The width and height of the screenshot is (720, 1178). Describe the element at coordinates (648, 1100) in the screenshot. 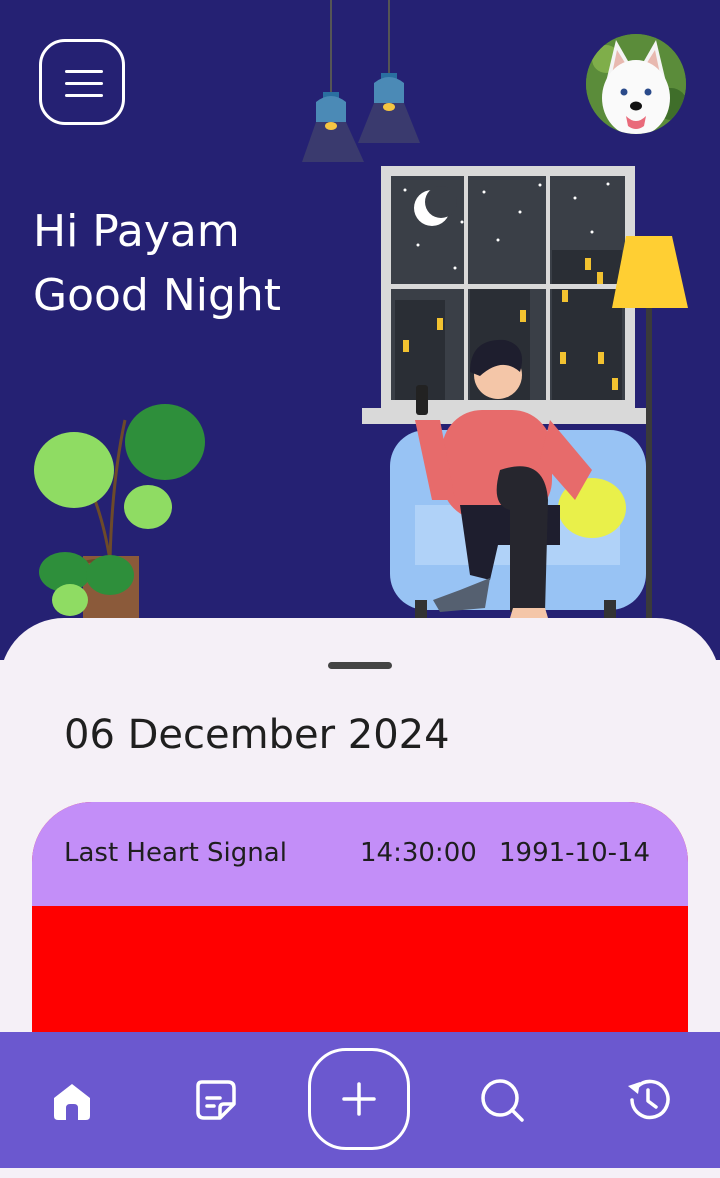

I see `history-icon` at that location.